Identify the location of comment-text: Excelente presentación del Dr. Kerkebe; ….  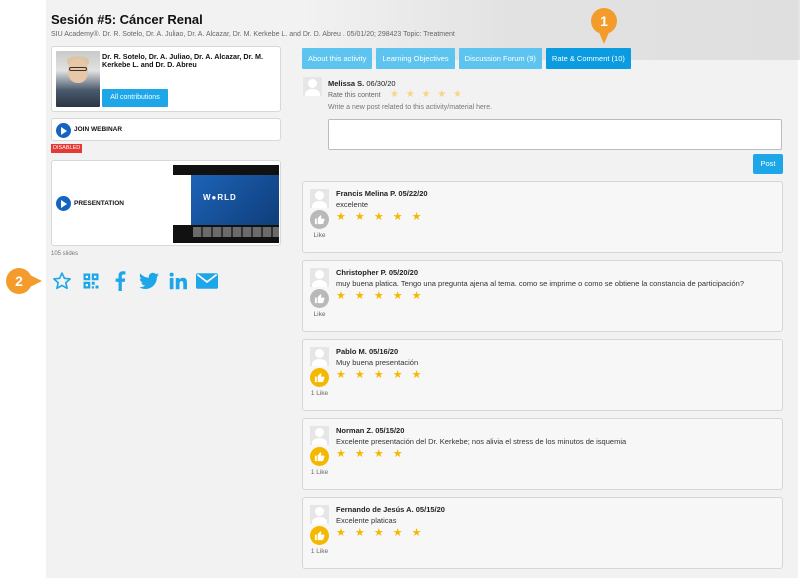
(481, 441).